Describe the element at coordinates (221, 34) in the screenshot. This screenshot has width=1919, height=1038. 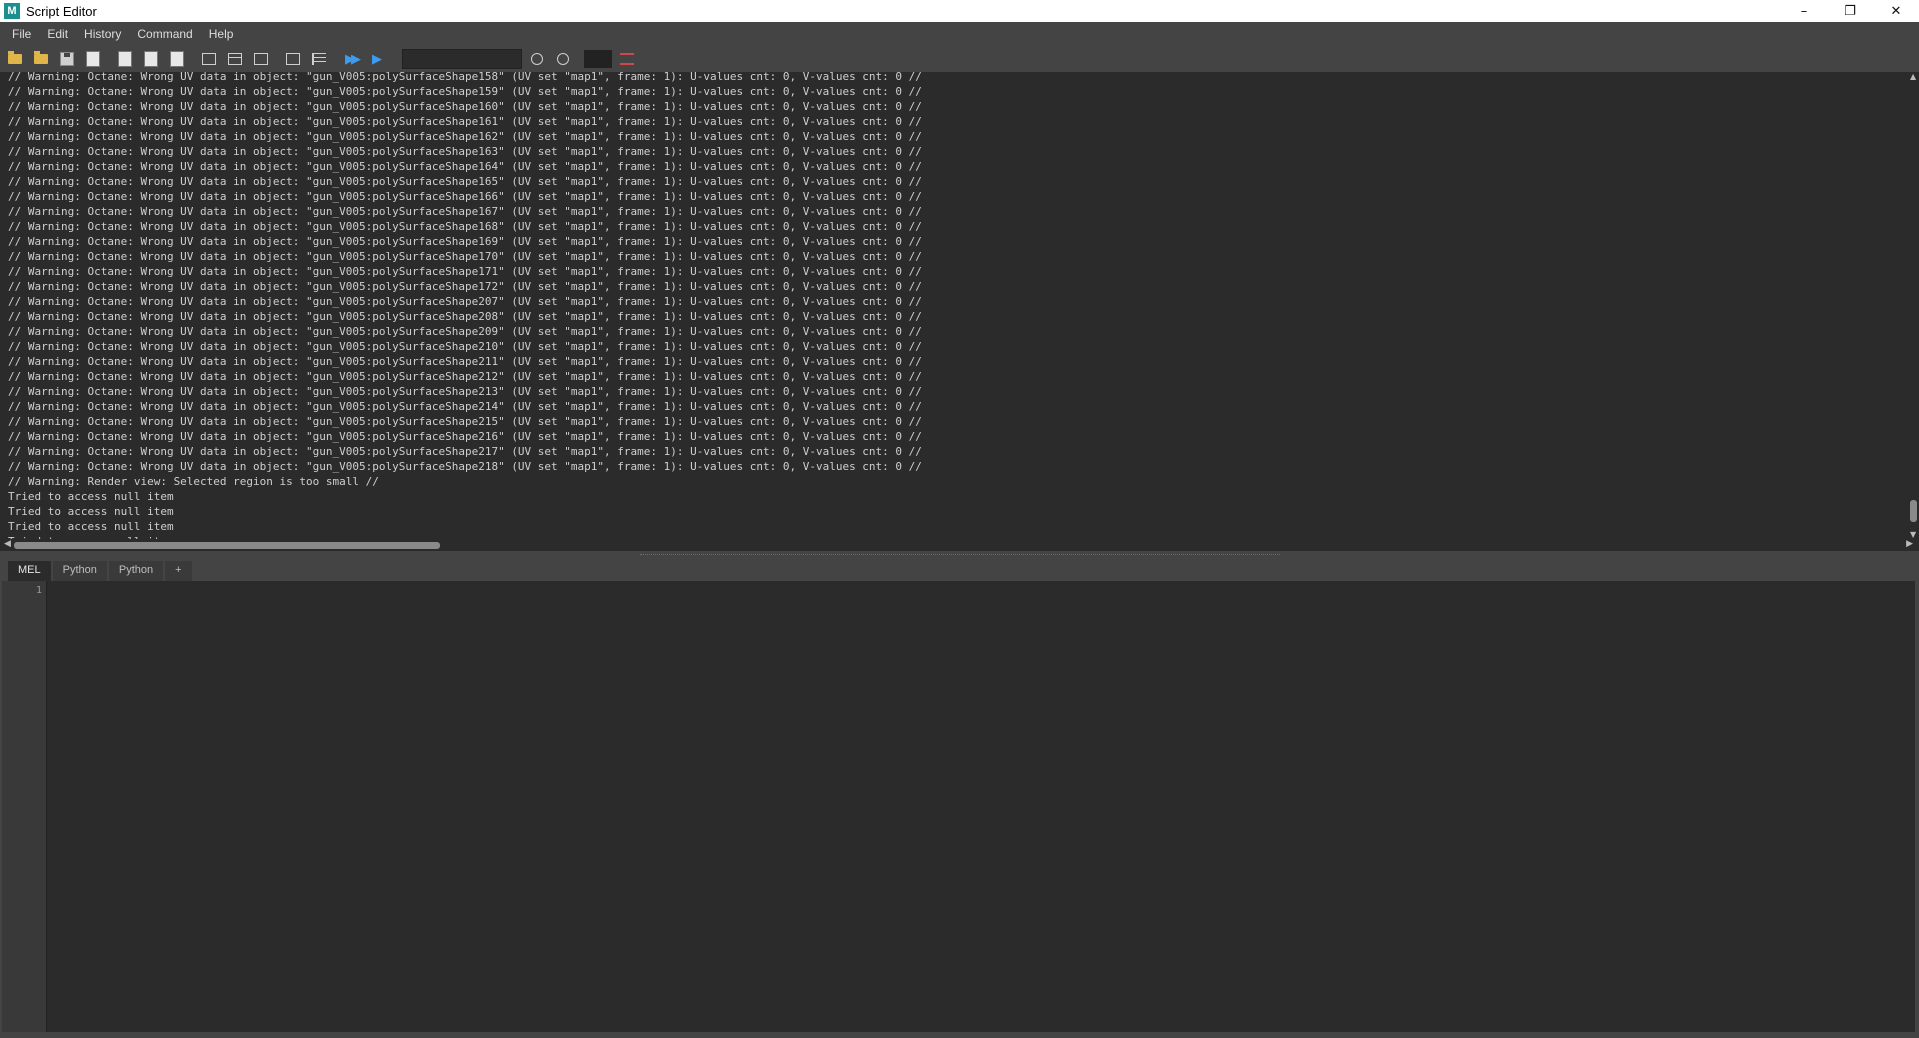
I see `menu-help: Help` at that location.